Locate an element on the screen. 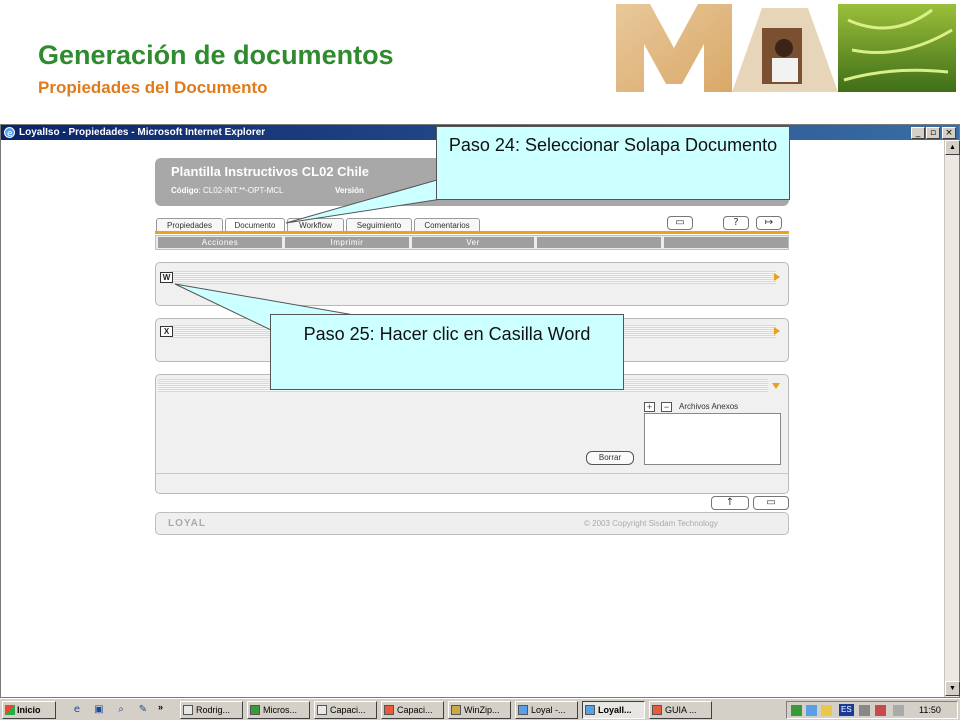  document-code: Código: CL02-INT.**-OPT-MCL is located at coordinates (227, 190).